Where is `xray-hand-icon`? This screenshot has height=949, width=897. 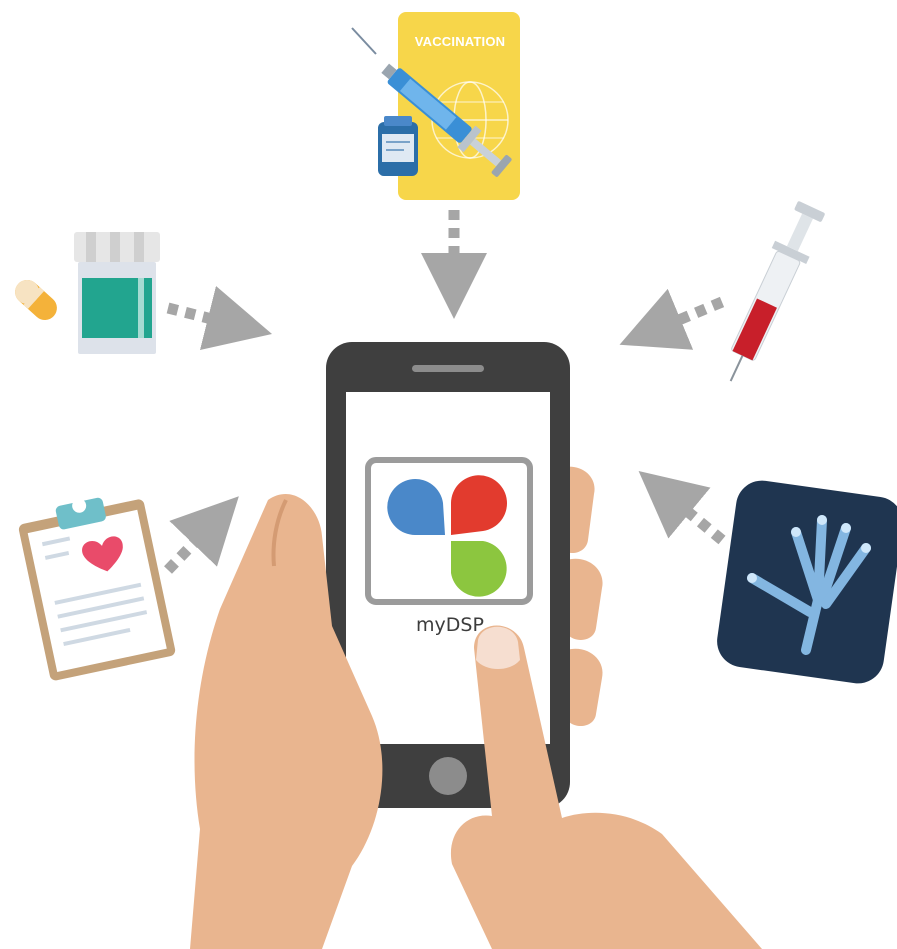
xray-hand-icon is located at coordinates (807, 582).